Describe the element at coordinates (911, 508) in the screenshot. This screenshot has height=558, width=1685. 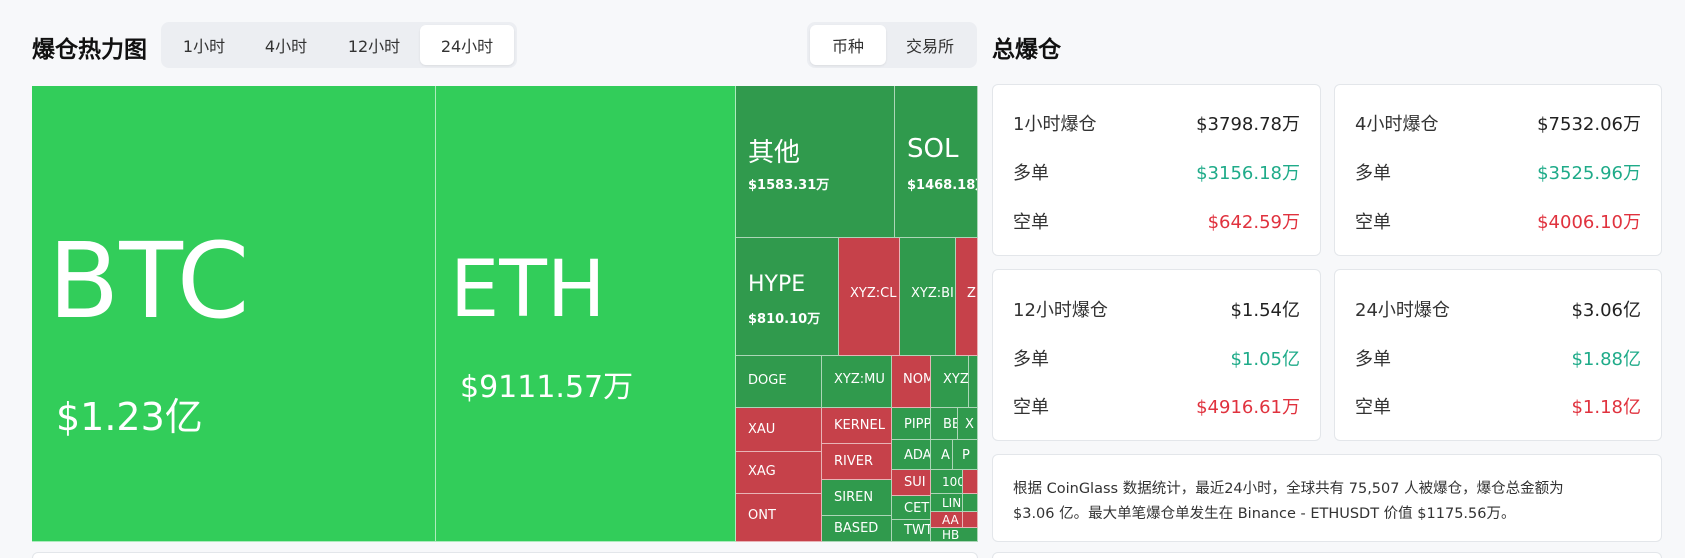
I see `heatmap-cell-cetu: CETU` at that location.